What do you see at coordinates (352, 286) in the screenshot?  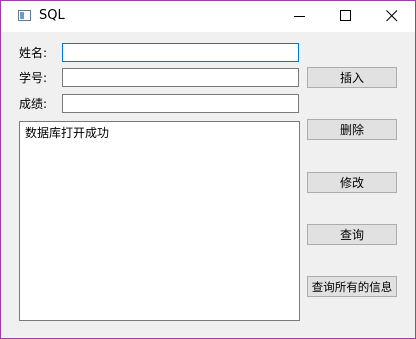 I see `query-all-button: 查询所有的信息` at bounding box center [352, 286].